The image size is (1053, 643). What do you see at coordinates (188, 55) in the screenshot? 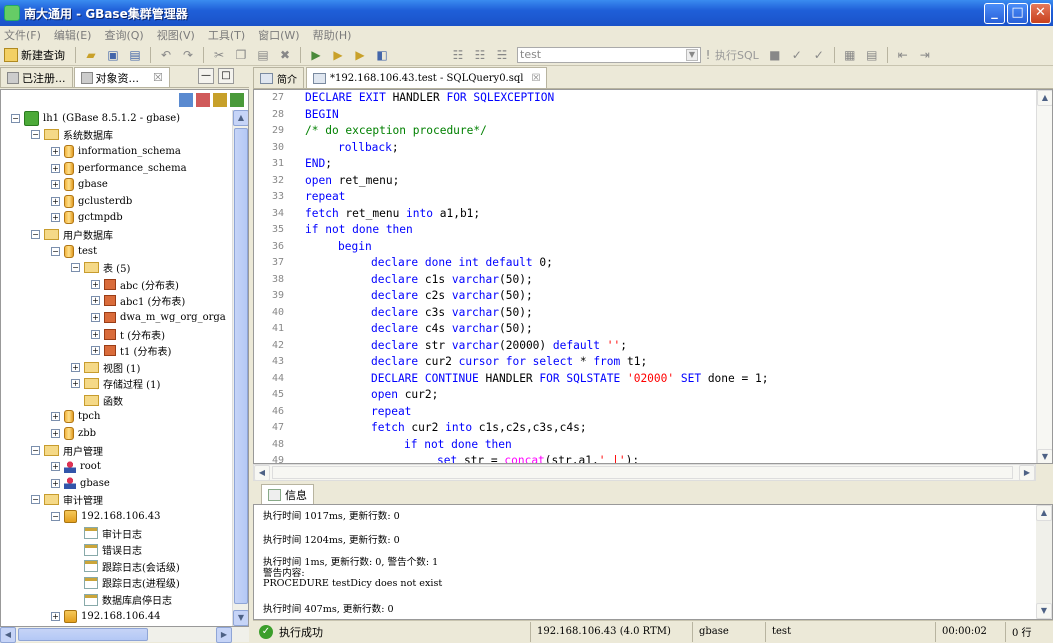
I see `redo-icon: ↷` at bounding box center [188, 55].